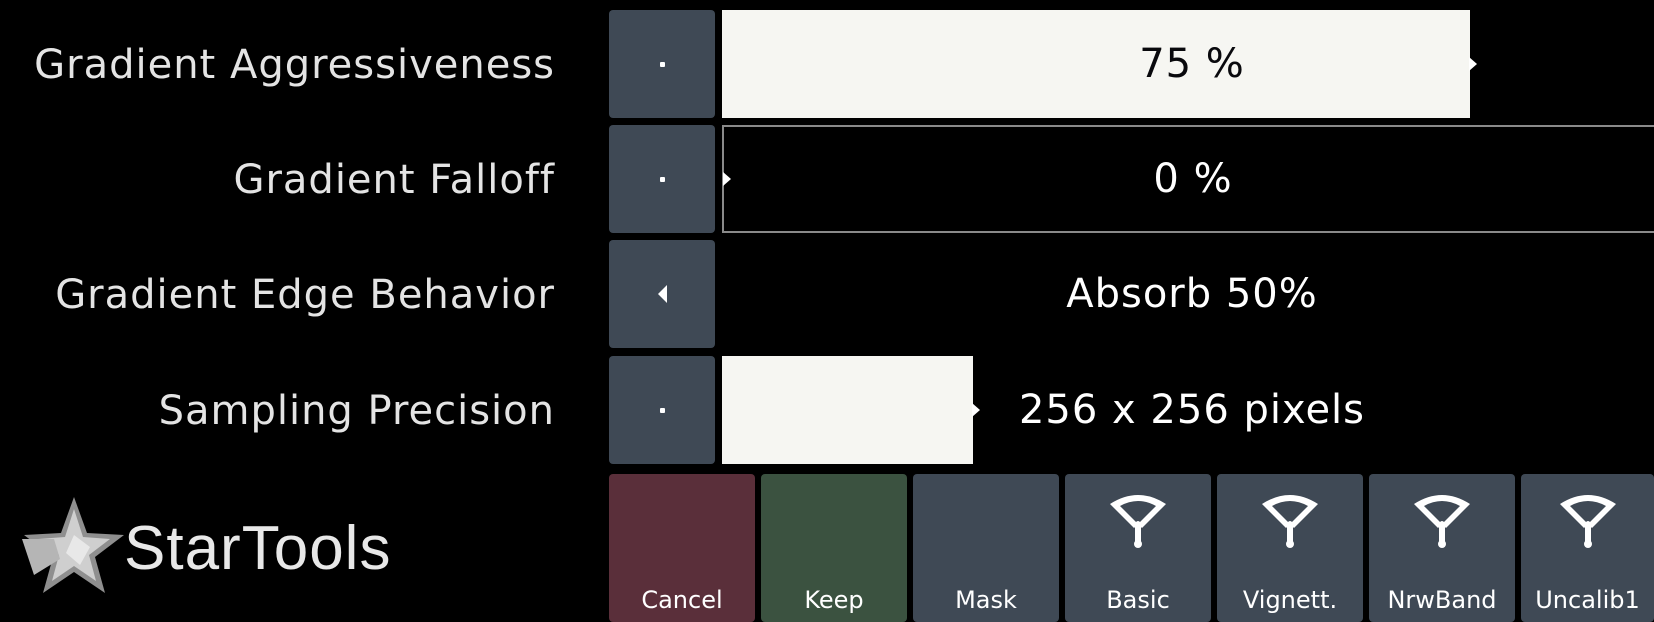 The height and width of the screenshot is (622, 1654). What do you see at coordinates (258, 548) in the screenshot?
I see `logo-text: StarTools` at bounding box center [258, 548].